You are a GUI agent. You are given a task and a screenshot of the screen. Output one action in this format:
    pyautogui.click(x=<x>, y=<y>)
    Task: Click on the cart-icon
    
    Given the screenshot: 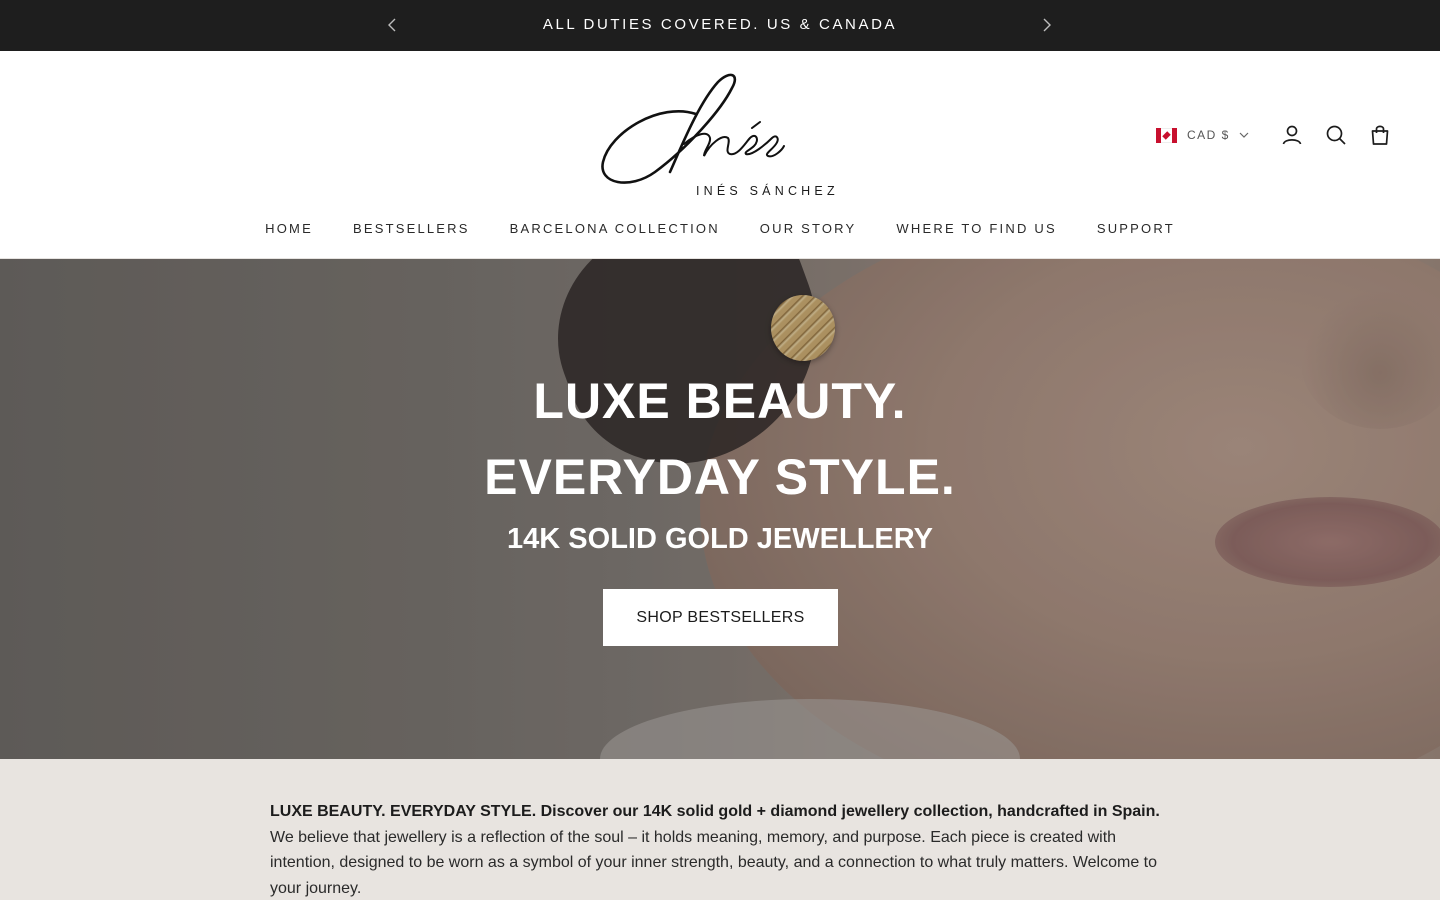 What is the action you would take?
    pyautogui.click(x=1380, y=135)
    